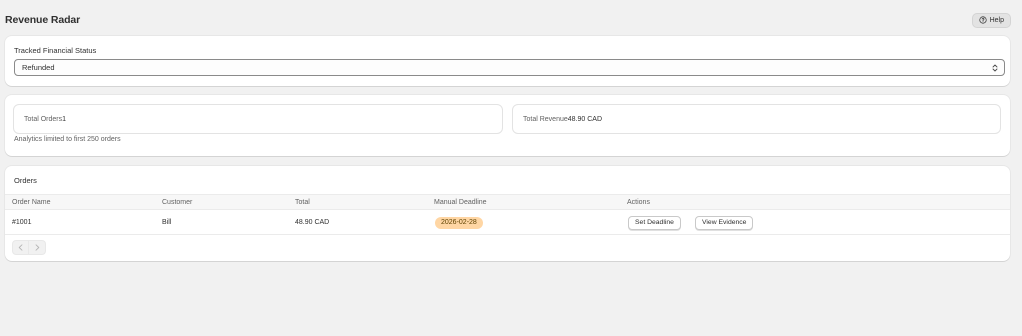 The height and width of the screenshot is (336, 1022). What do you see at coordinates (25, 180) in the screenshot?
I see `orders-title: Orders` at bounding box center [25, 180].